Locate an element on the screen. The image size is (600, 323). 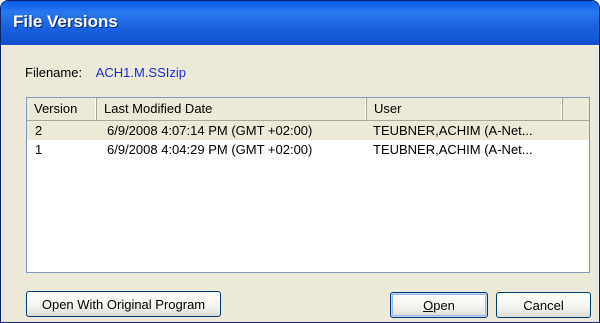
date-cell: 6/9/2008 4:04:29 PM (GMT +02:00) is located at coordinates (210, 149).